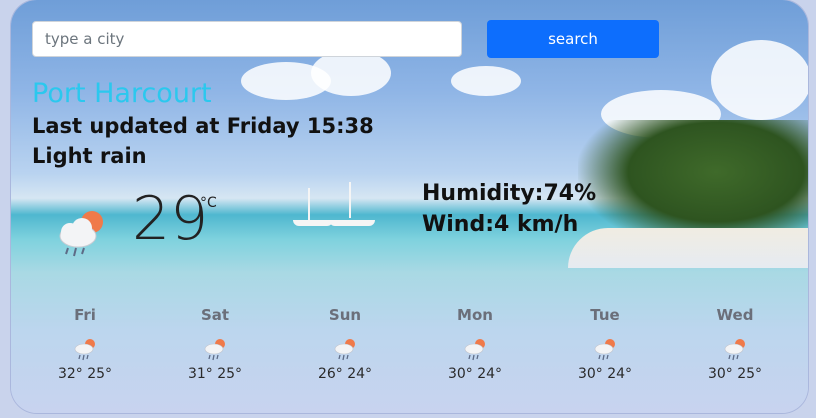 The width and height of the screenshot is (816, 418). Describe the element at coordinates (208, 203) in the screenshot. I see `temperature-unit: °C` at that location.